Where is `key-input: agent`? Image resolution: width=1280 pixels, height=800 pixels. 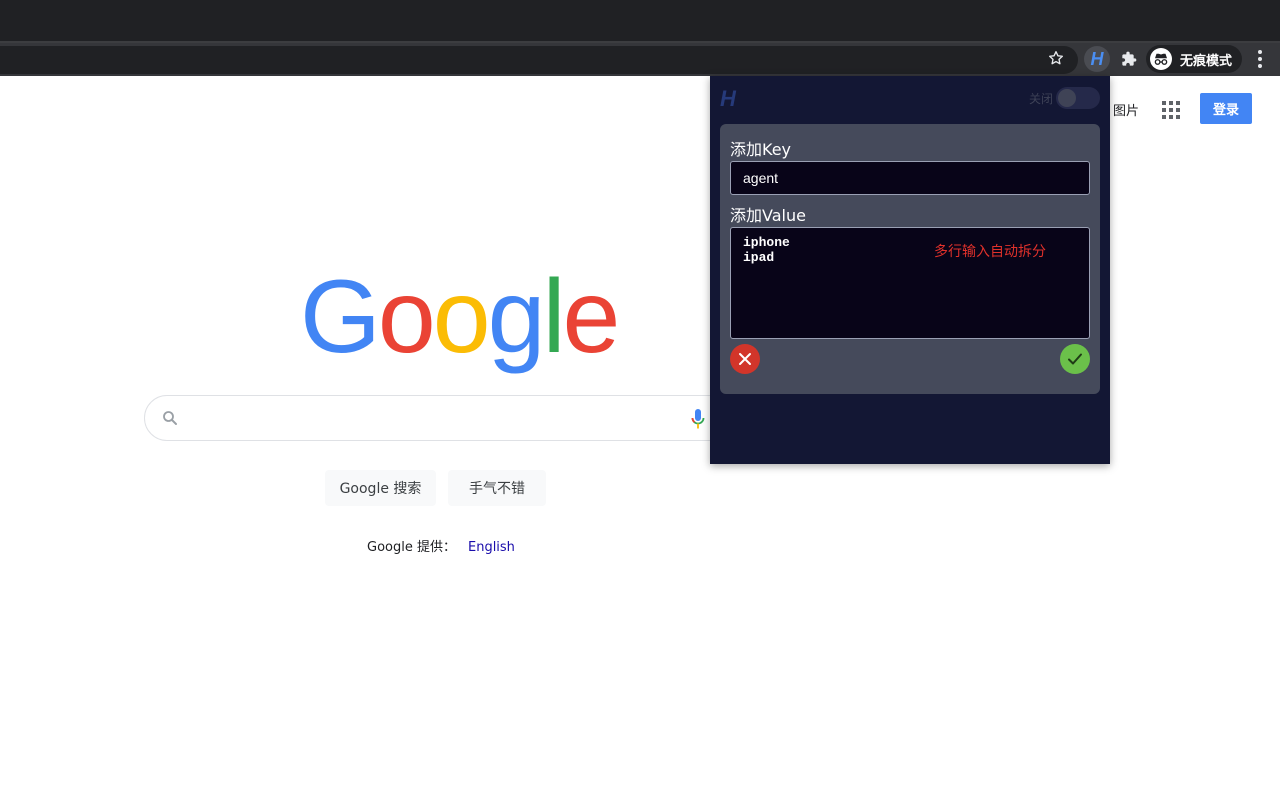
key-input: agent is located at coordinates (910, 178).